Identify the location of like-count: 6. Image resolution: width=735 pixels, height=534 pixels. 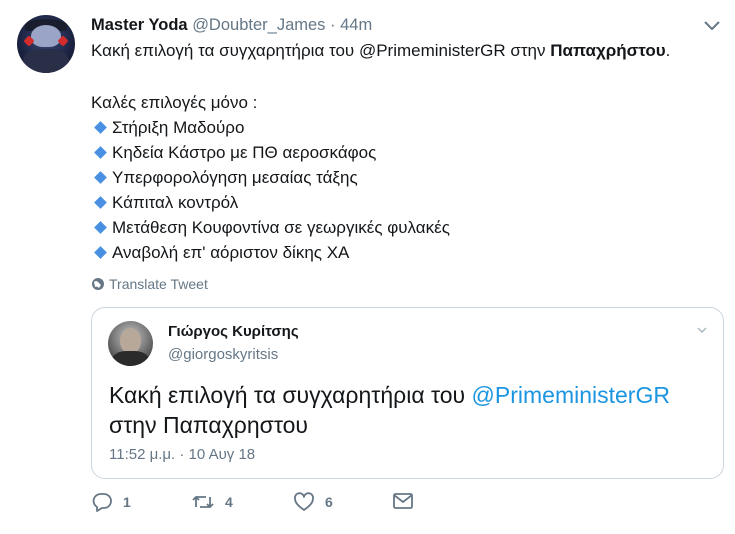
(329, 502).